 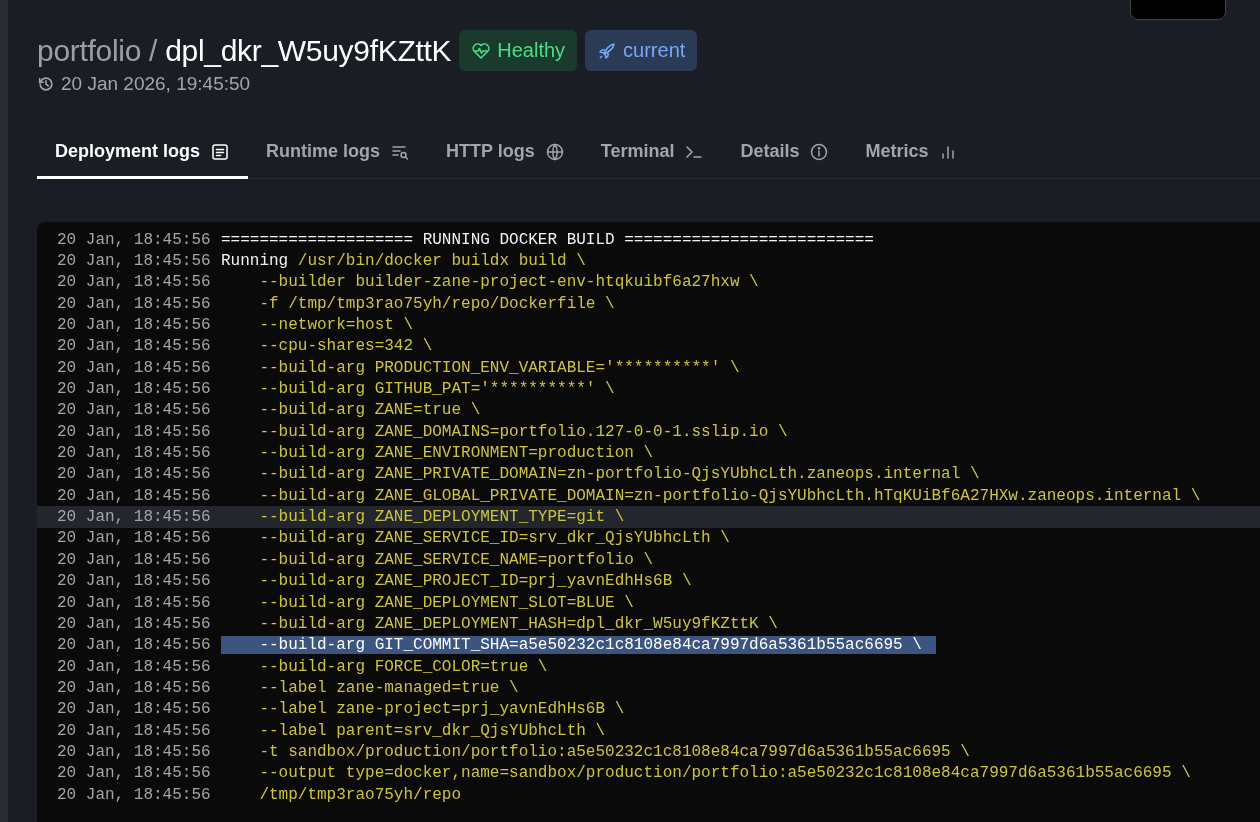 I want to click on log-message: --build-arg ZANE_PROJECT_ID=prj_yavnEdhHs6B \, so click(x=475, y=581).